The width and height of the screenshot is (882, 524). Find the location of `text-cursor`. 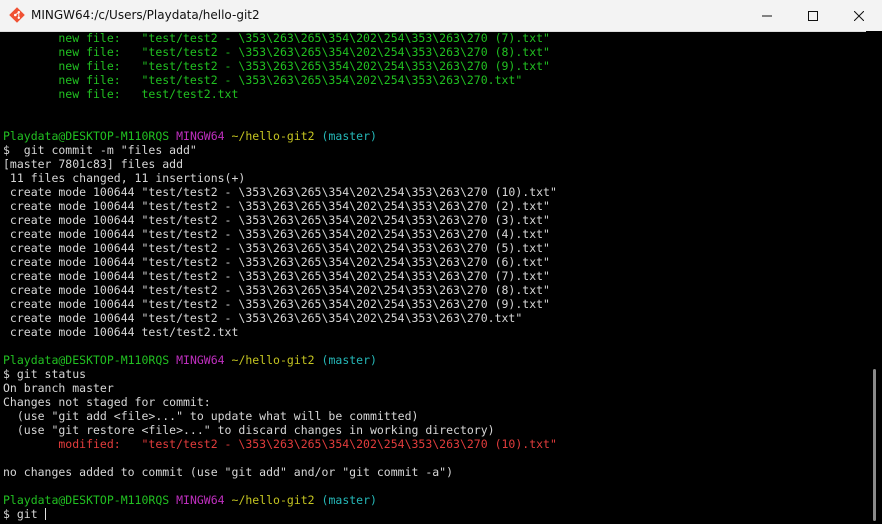

text-cursor is located at coordinates (45, 514).